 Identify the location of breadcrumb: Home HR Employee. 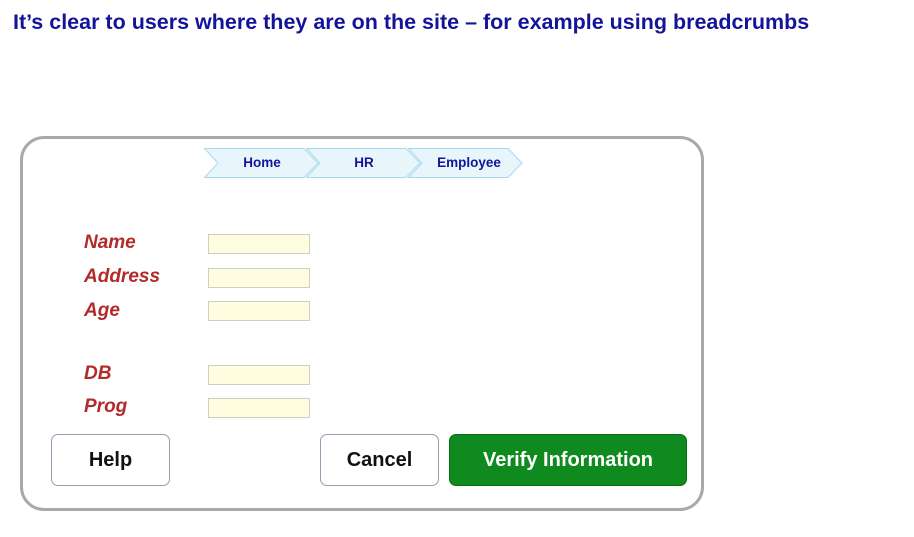
(364, 163).